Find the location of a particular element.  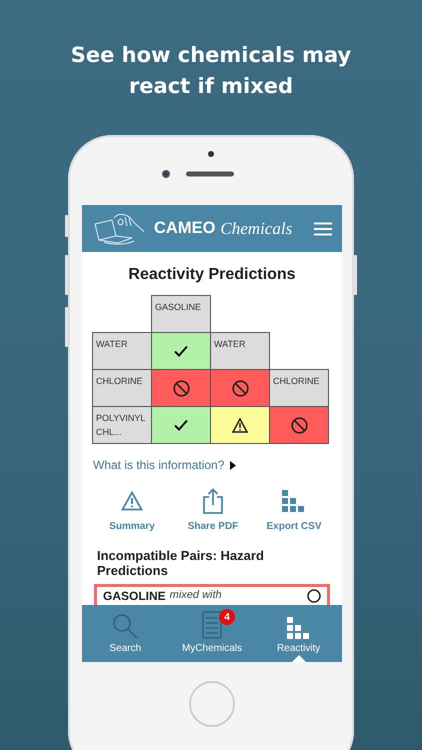

document-icon is located at coordinates (212, 625).